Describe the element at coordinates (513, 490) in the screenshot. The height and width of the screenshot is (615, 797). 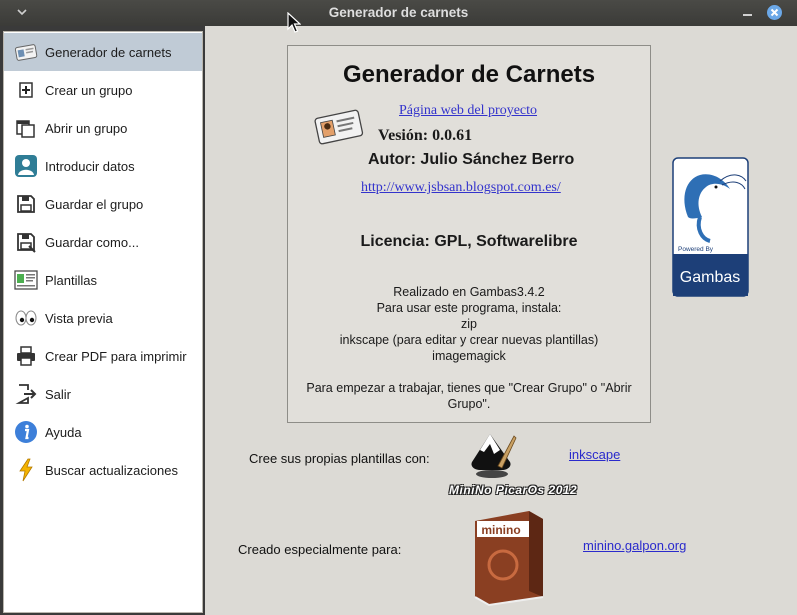
I see `minino-badge: MiniNo PicarOs 2012` at that location.